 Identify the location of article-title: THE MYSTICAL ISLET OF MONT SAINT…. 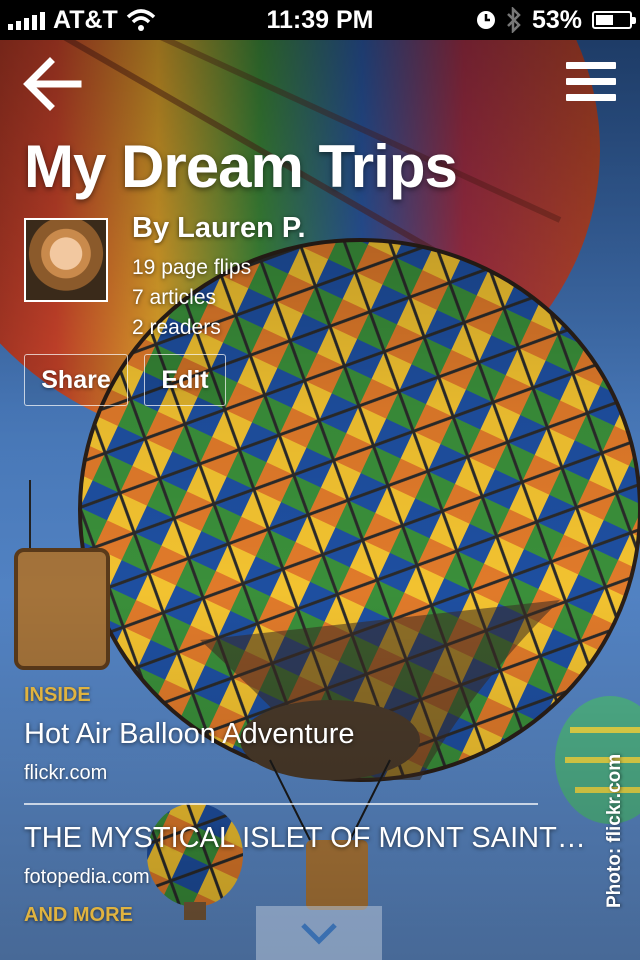
(305, 838).